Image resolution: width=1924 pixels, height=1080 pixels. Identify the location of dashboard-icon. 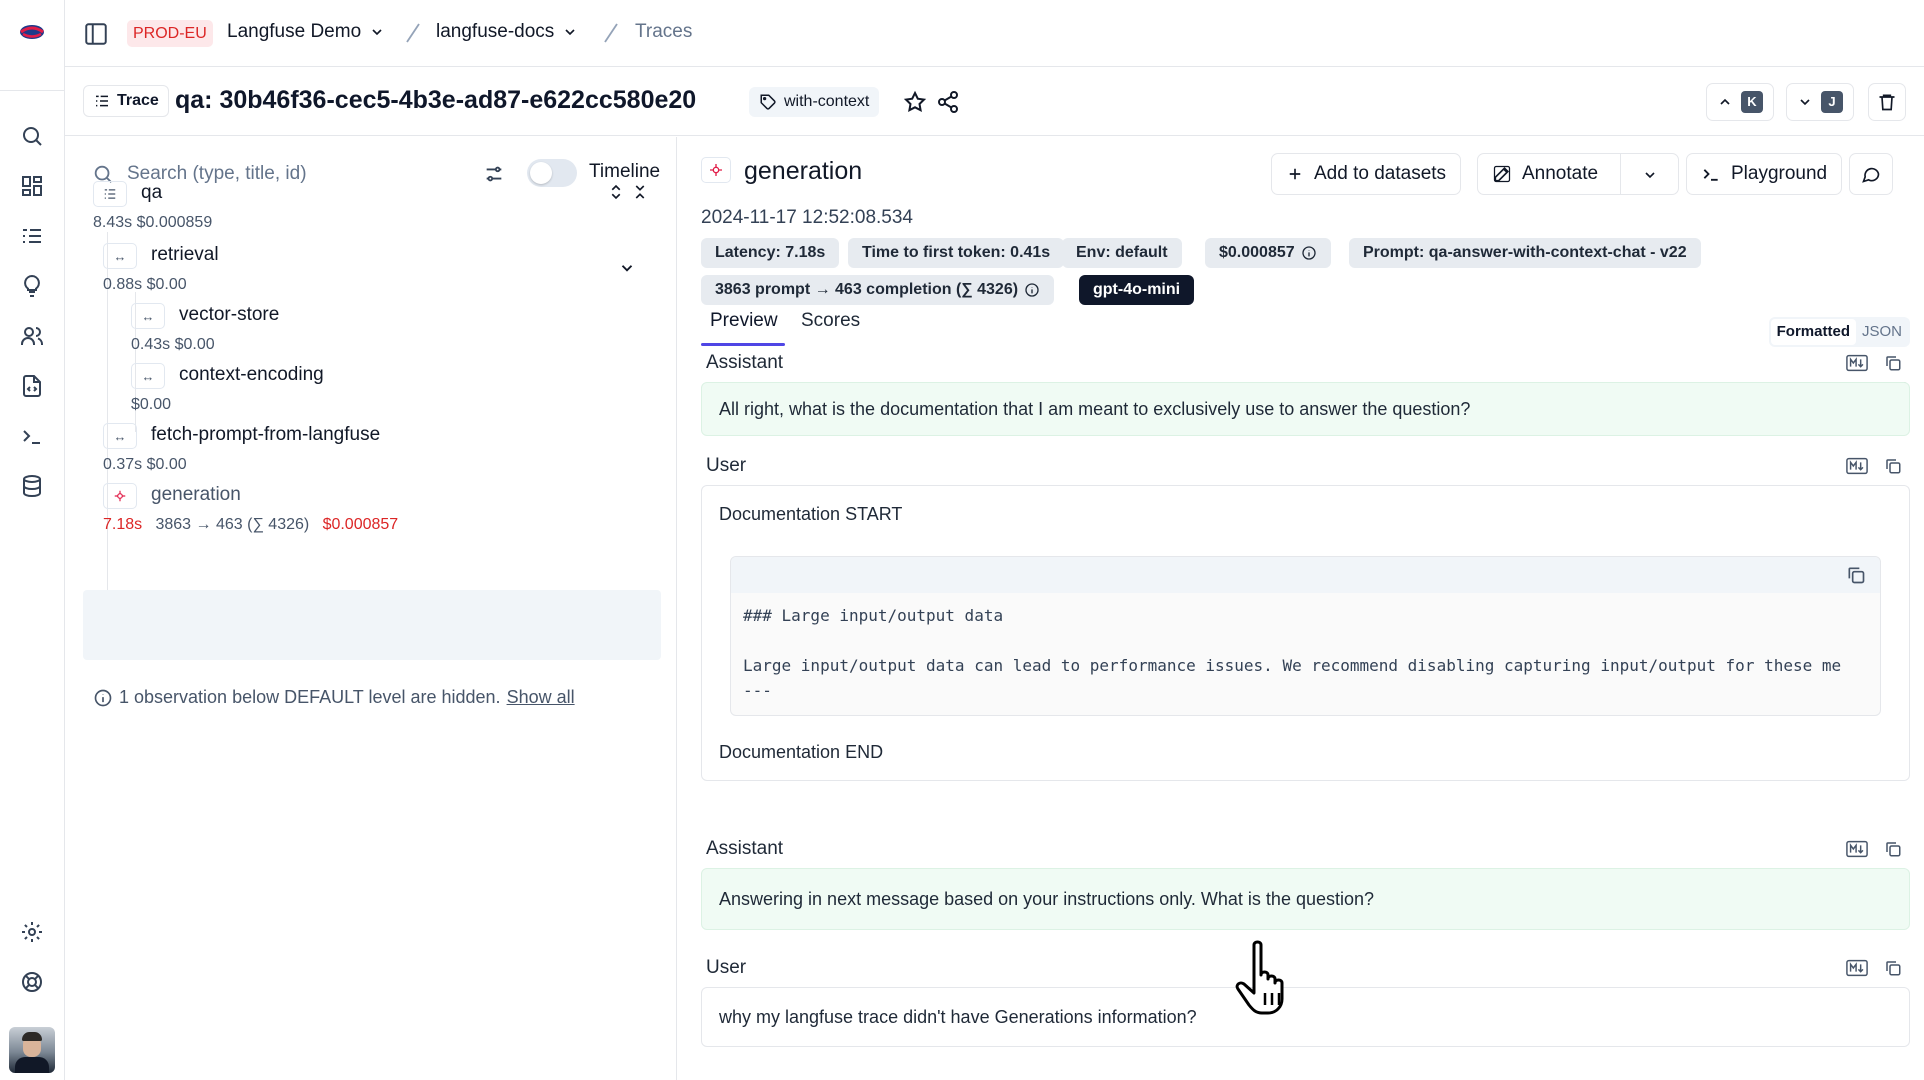
(32, 186).